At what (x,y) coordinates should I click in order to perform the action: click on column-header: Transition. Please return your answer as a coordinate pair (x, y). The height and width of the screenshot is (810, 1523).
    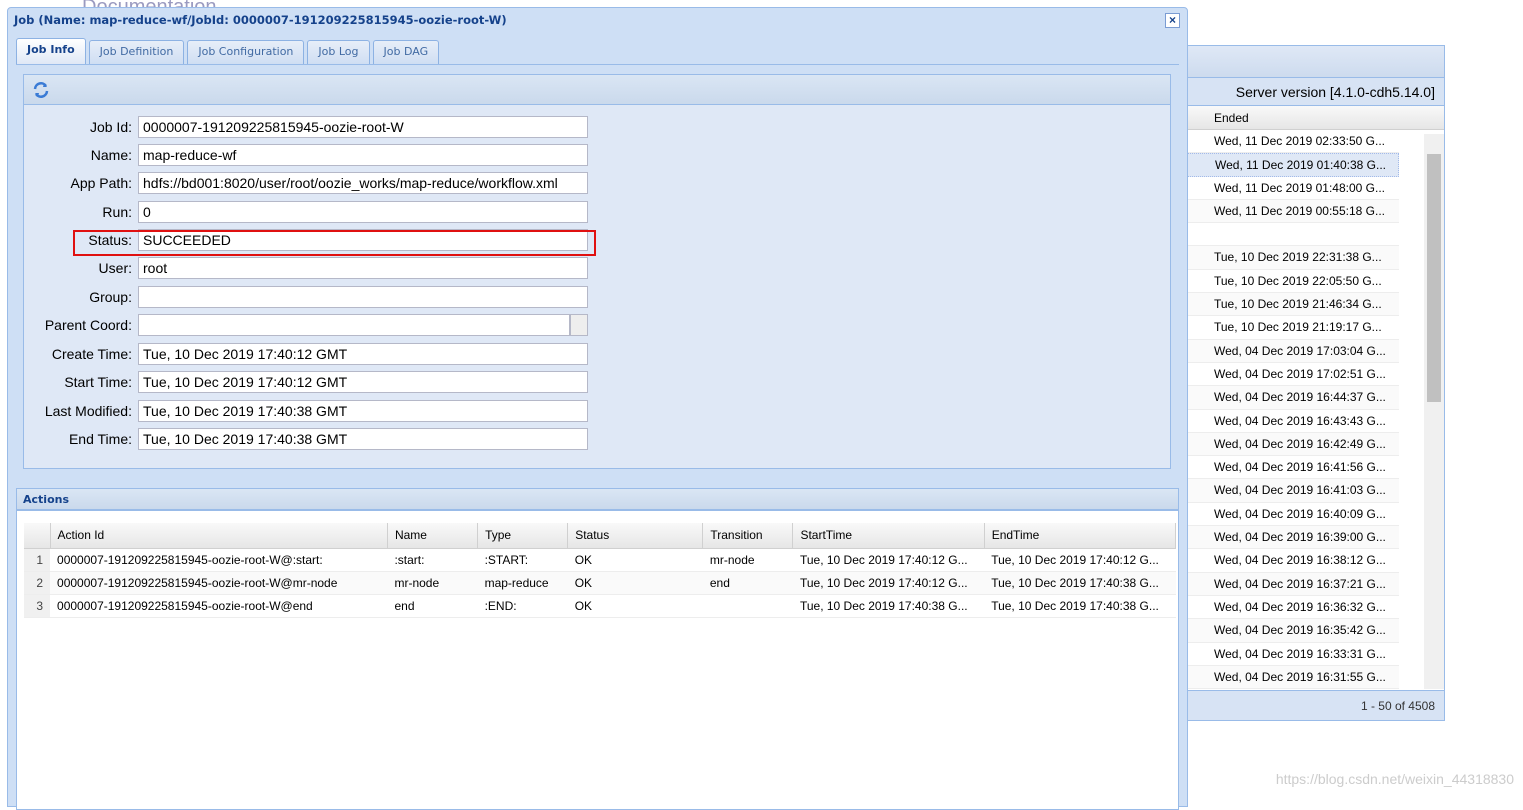
    Looking at the image, I should click on (748, 536).